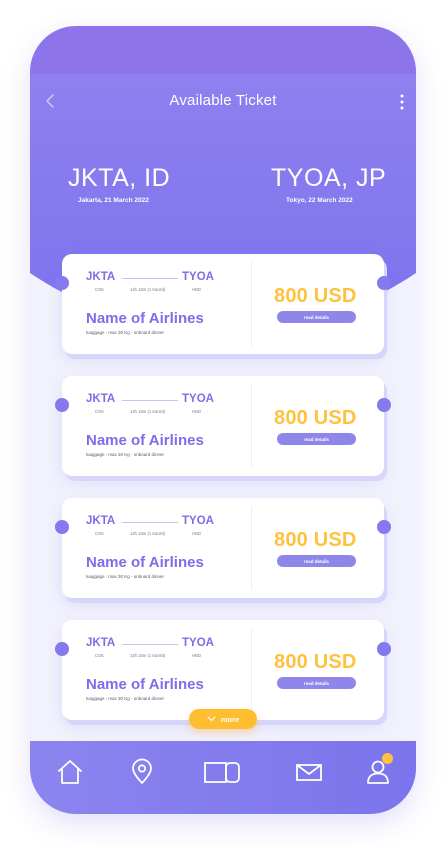 The image size is (446, 848). Describe the element at coordinates (222, 772) in the screenshot. I see `tickets-icon` at that location.